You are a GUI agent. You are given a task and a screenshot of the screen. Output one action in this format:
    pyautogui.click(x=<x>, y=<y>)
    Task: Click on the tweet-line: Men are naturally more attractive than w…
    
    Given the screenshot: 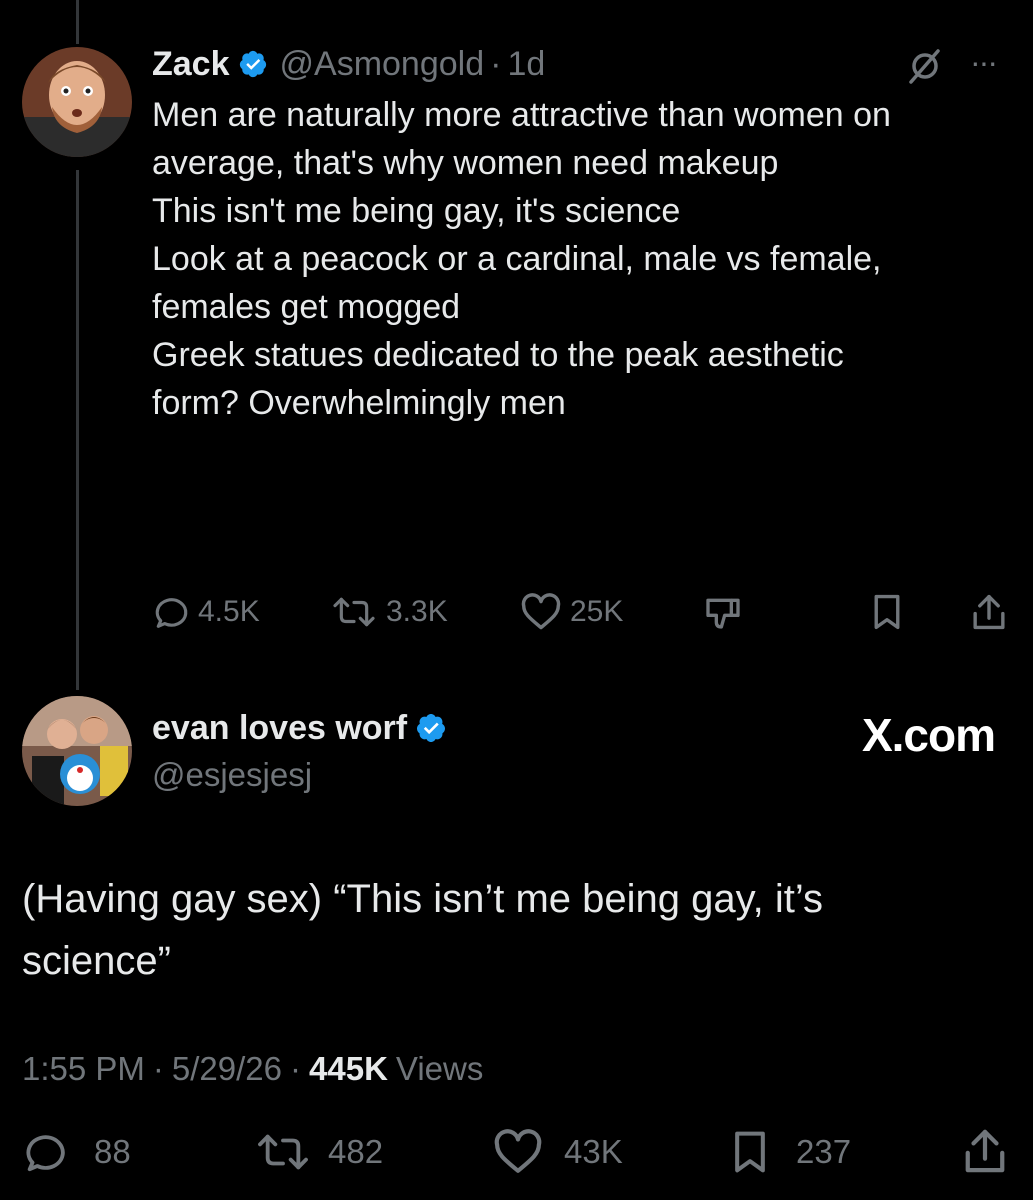 What is the action you would take?
    pyautogui.click(x=521, y=115)
    